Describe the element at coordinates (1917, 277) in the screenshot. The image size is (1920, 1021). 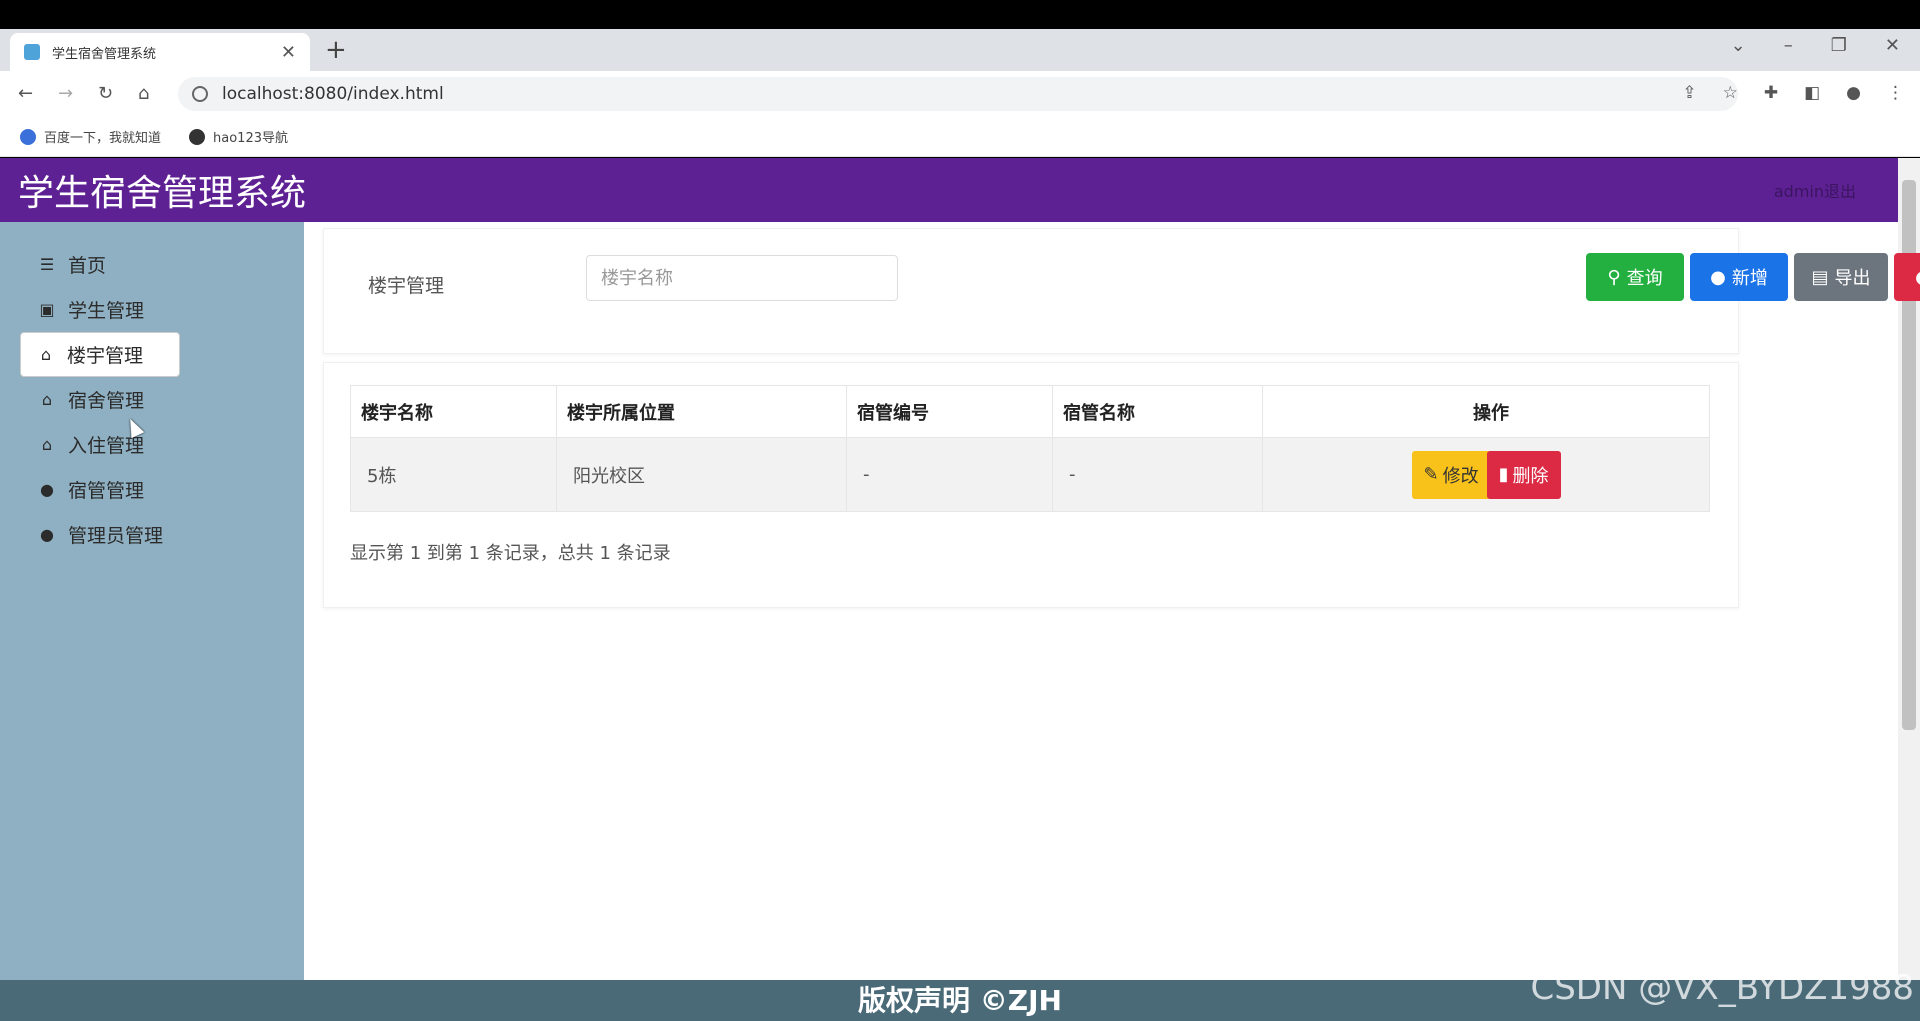
I see `import-user-icon: ●` at that location.